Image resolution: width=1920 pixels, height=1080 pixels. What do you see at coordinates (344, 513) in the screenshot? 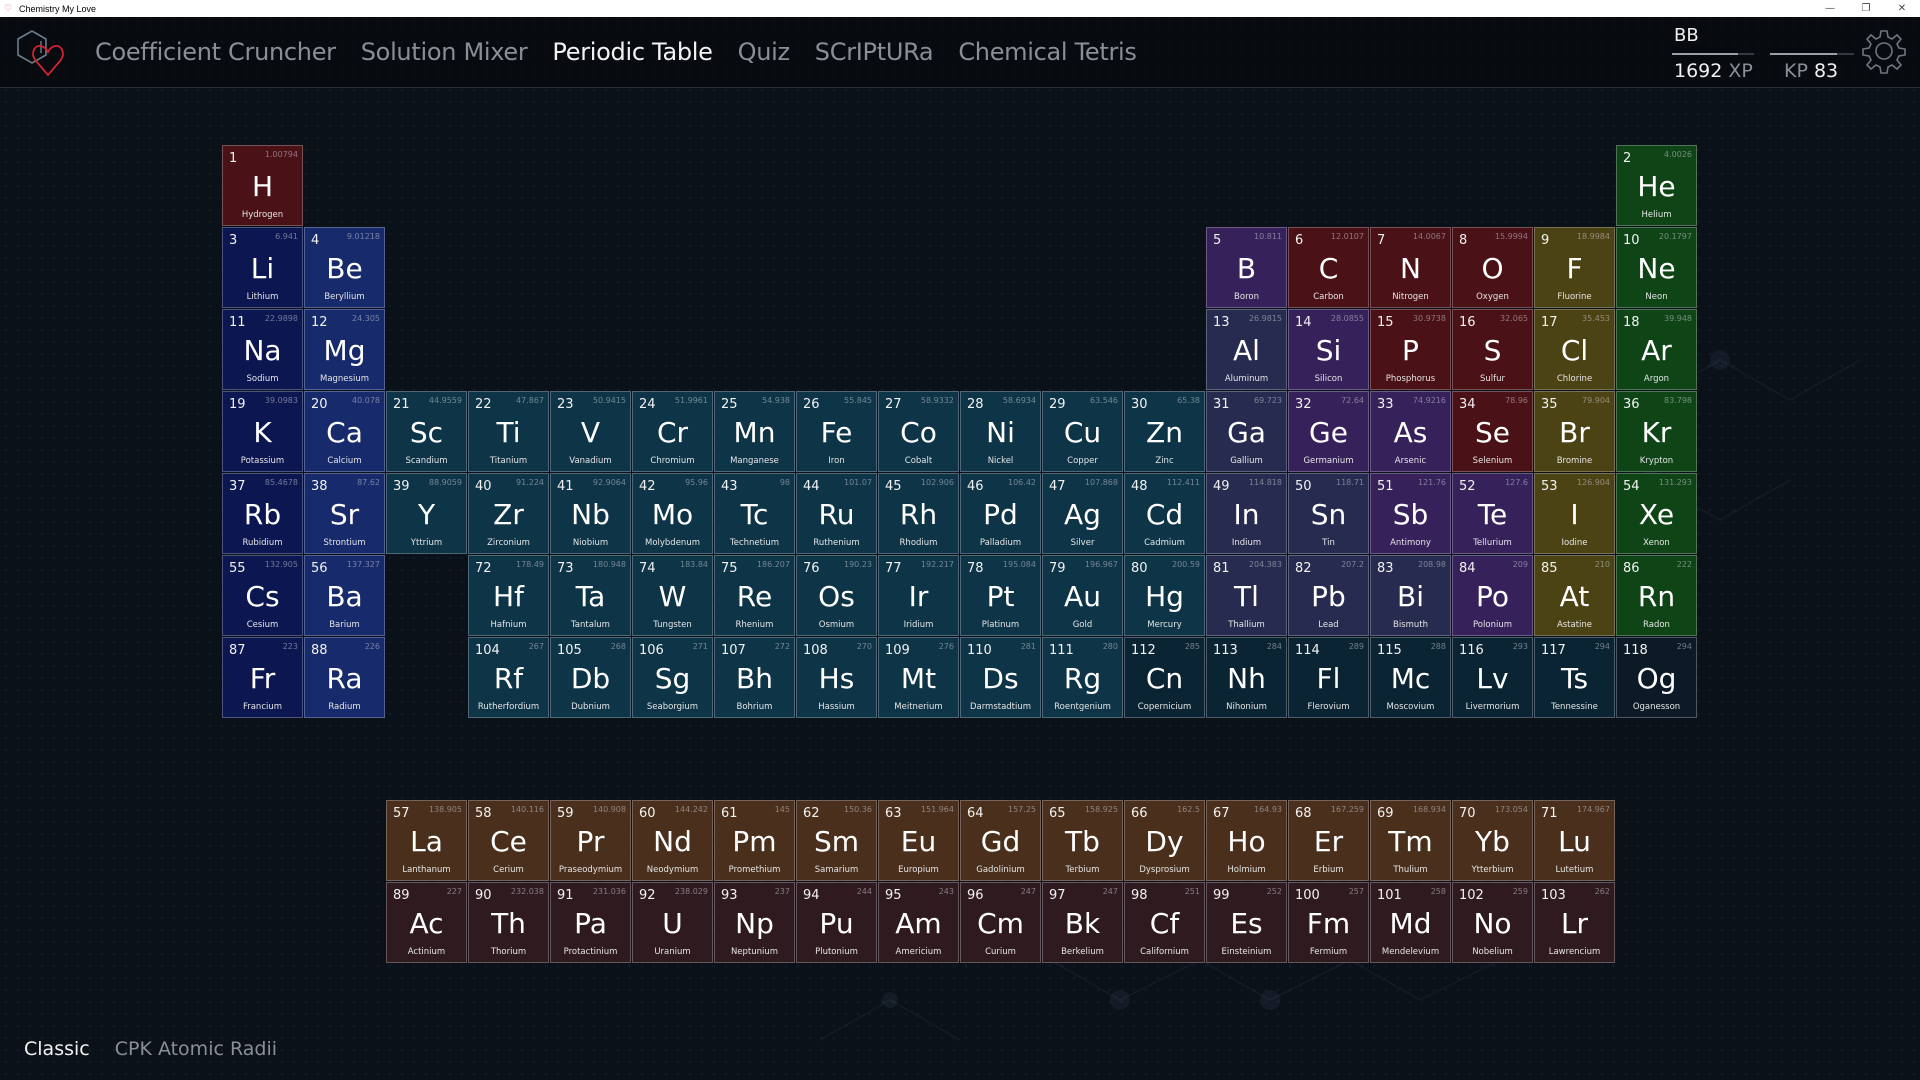
I see `element-cell-strontium: 38 87.62 Sr Strontium` at bounding box center [344, 513].